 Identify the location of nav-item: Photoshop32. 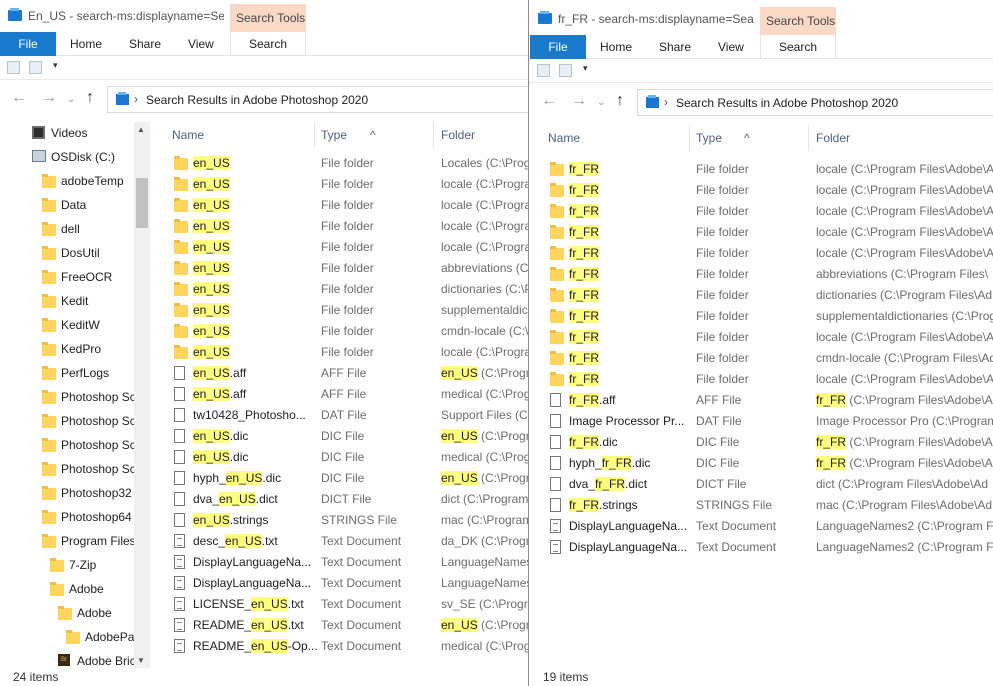
(67, 493).